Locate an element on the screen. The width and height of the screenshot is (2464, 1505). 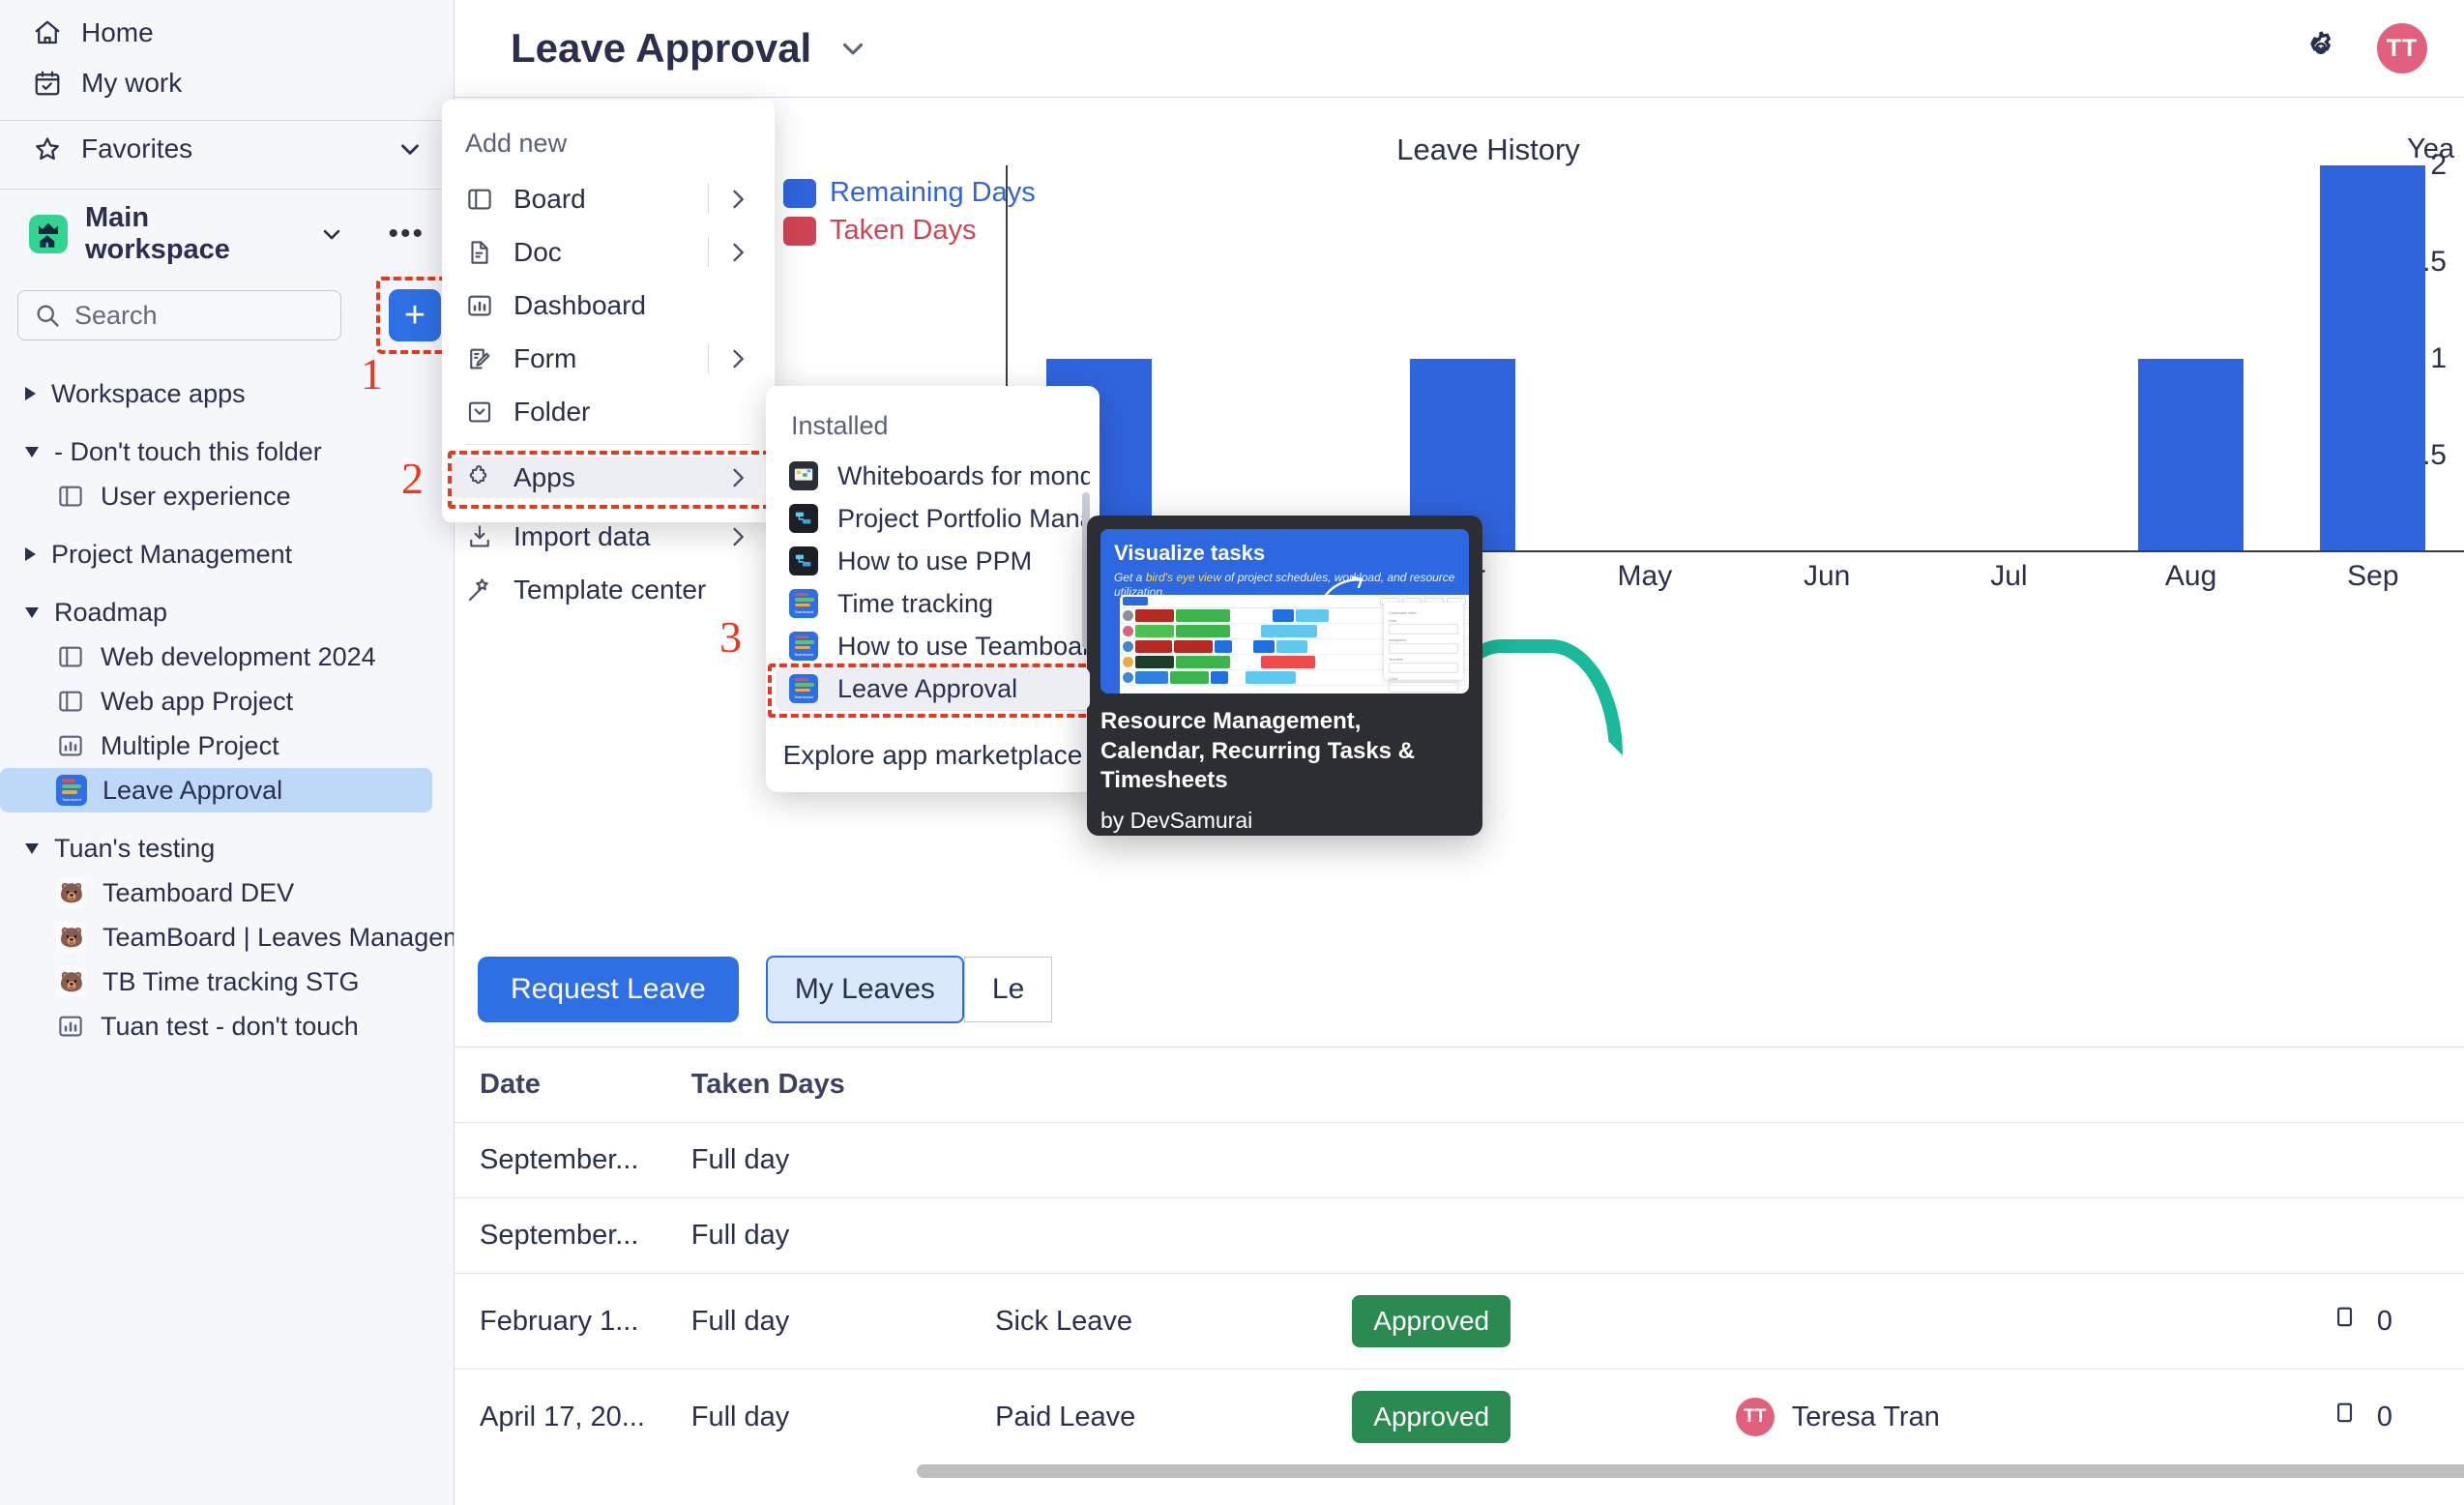
column-header-person is located at coordinates (2008, 1085).